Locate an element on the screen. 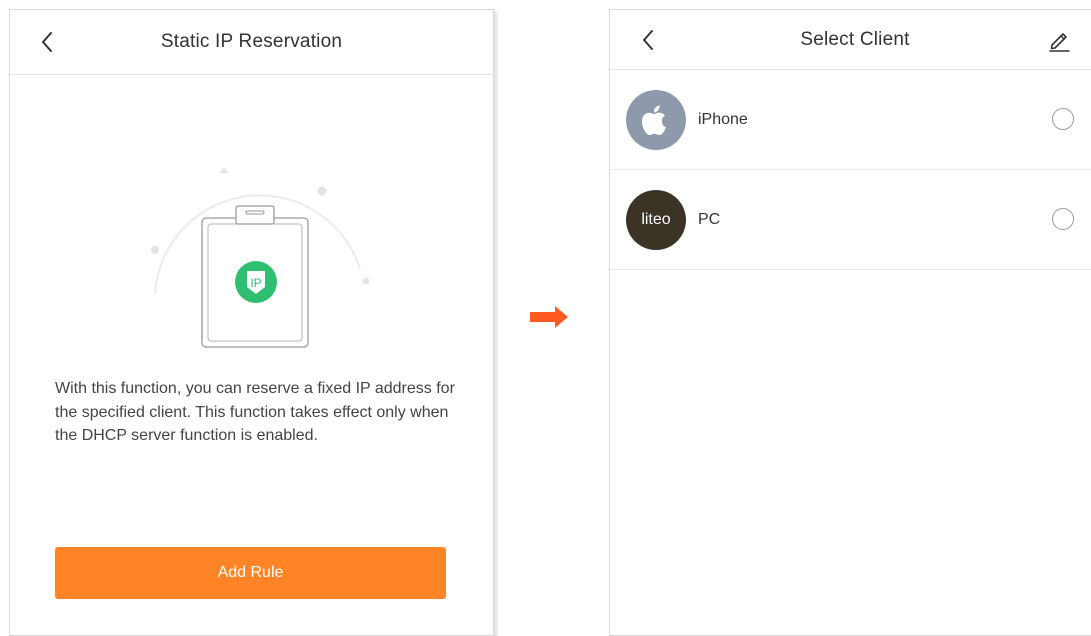  pencil-icon is located at coordinates (1059, 40).